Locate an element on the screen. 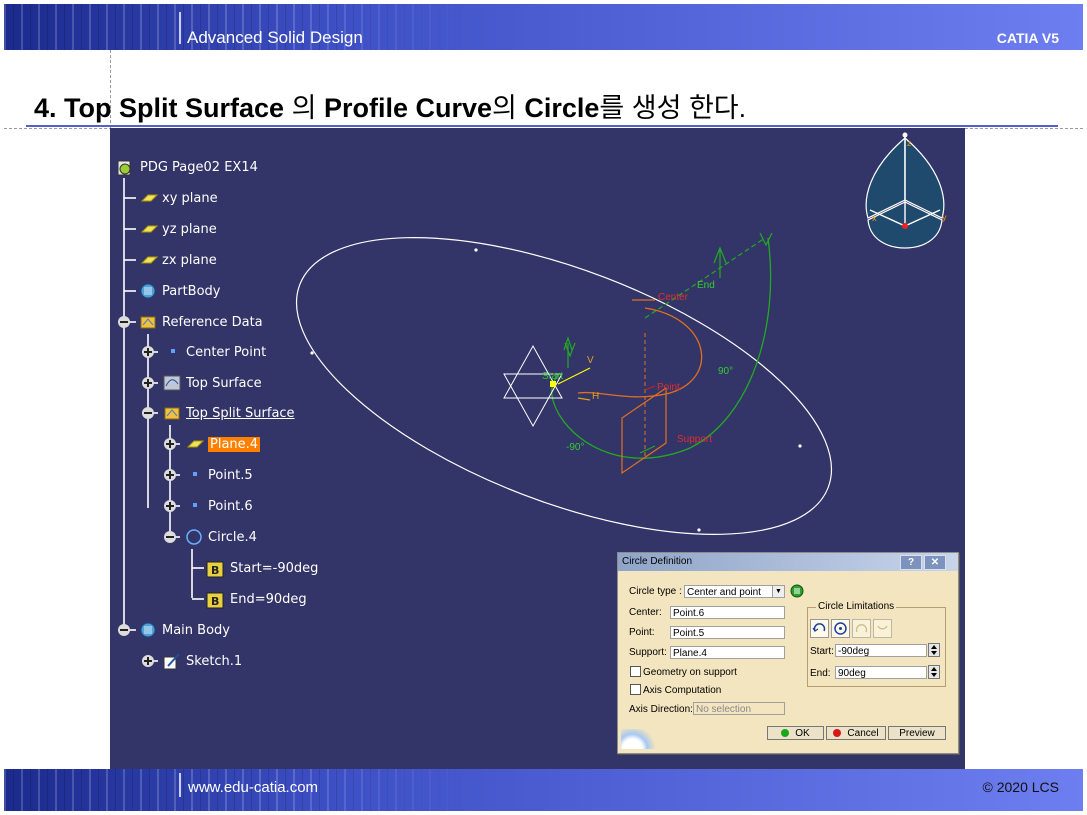 Image resolution: width=1087 pixels, height=815 pixels. tree-item-plane4: Plane.4 is located at coordinates (222, 444).